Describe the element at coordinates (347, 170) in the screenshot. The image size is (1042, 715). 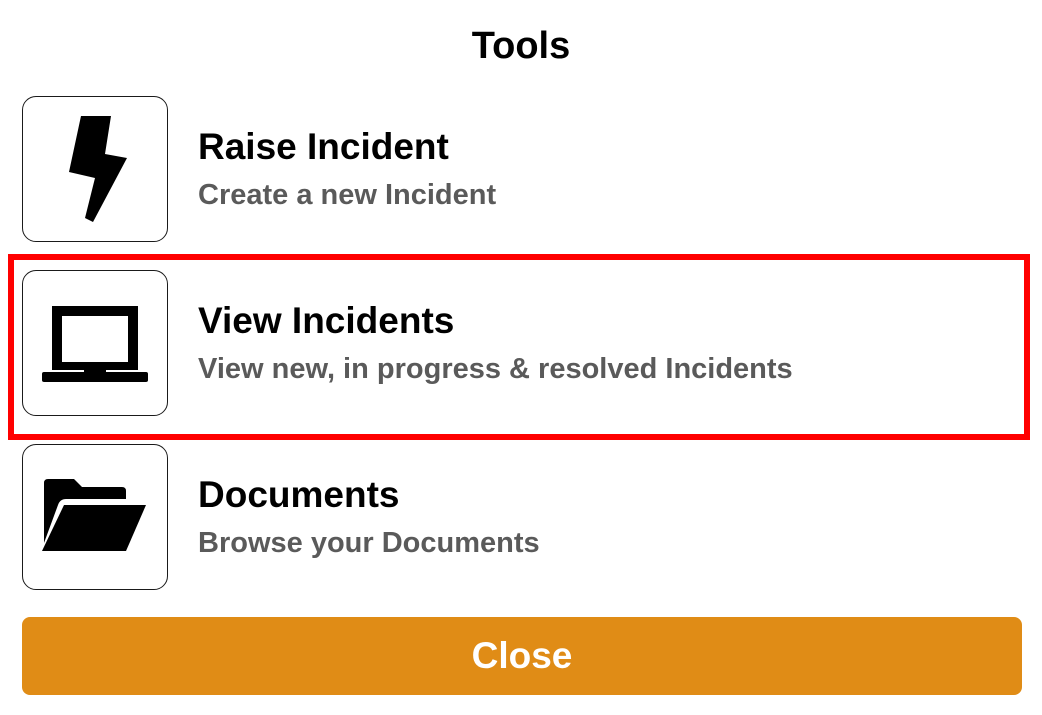
I see `tool-item-text: Raise Incident Create a new Incident` at that location.